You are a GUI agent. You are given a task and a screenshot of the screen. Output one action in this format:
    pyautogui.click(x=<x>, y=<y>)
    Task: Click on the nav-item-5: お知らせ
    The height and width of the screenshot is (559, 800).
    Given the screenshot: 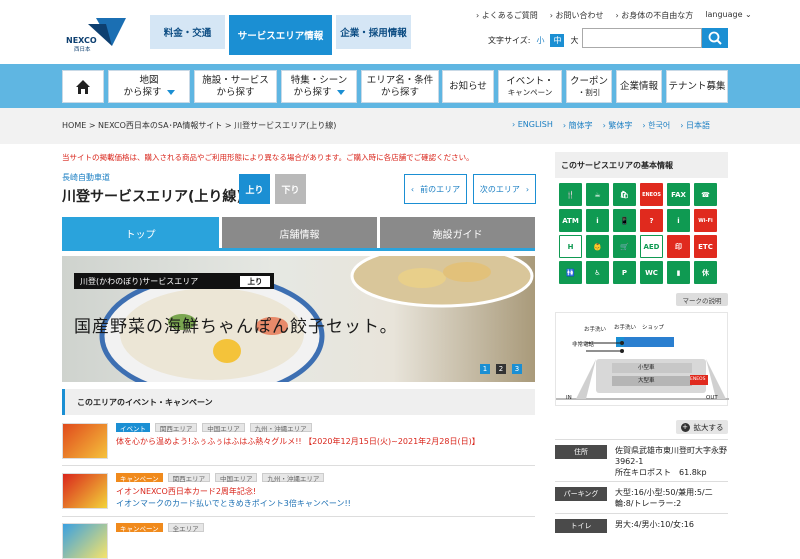 What is the action you would take?
    pyautogui.click(x=468, y=86)
    